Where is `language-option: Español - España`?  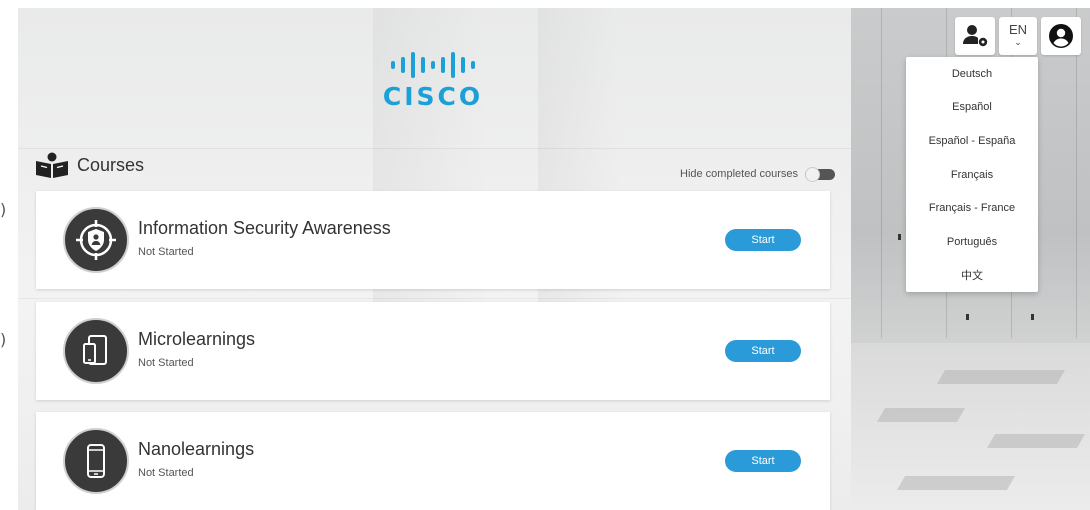
language-option: Español - España is located at coordinates (972, 141).